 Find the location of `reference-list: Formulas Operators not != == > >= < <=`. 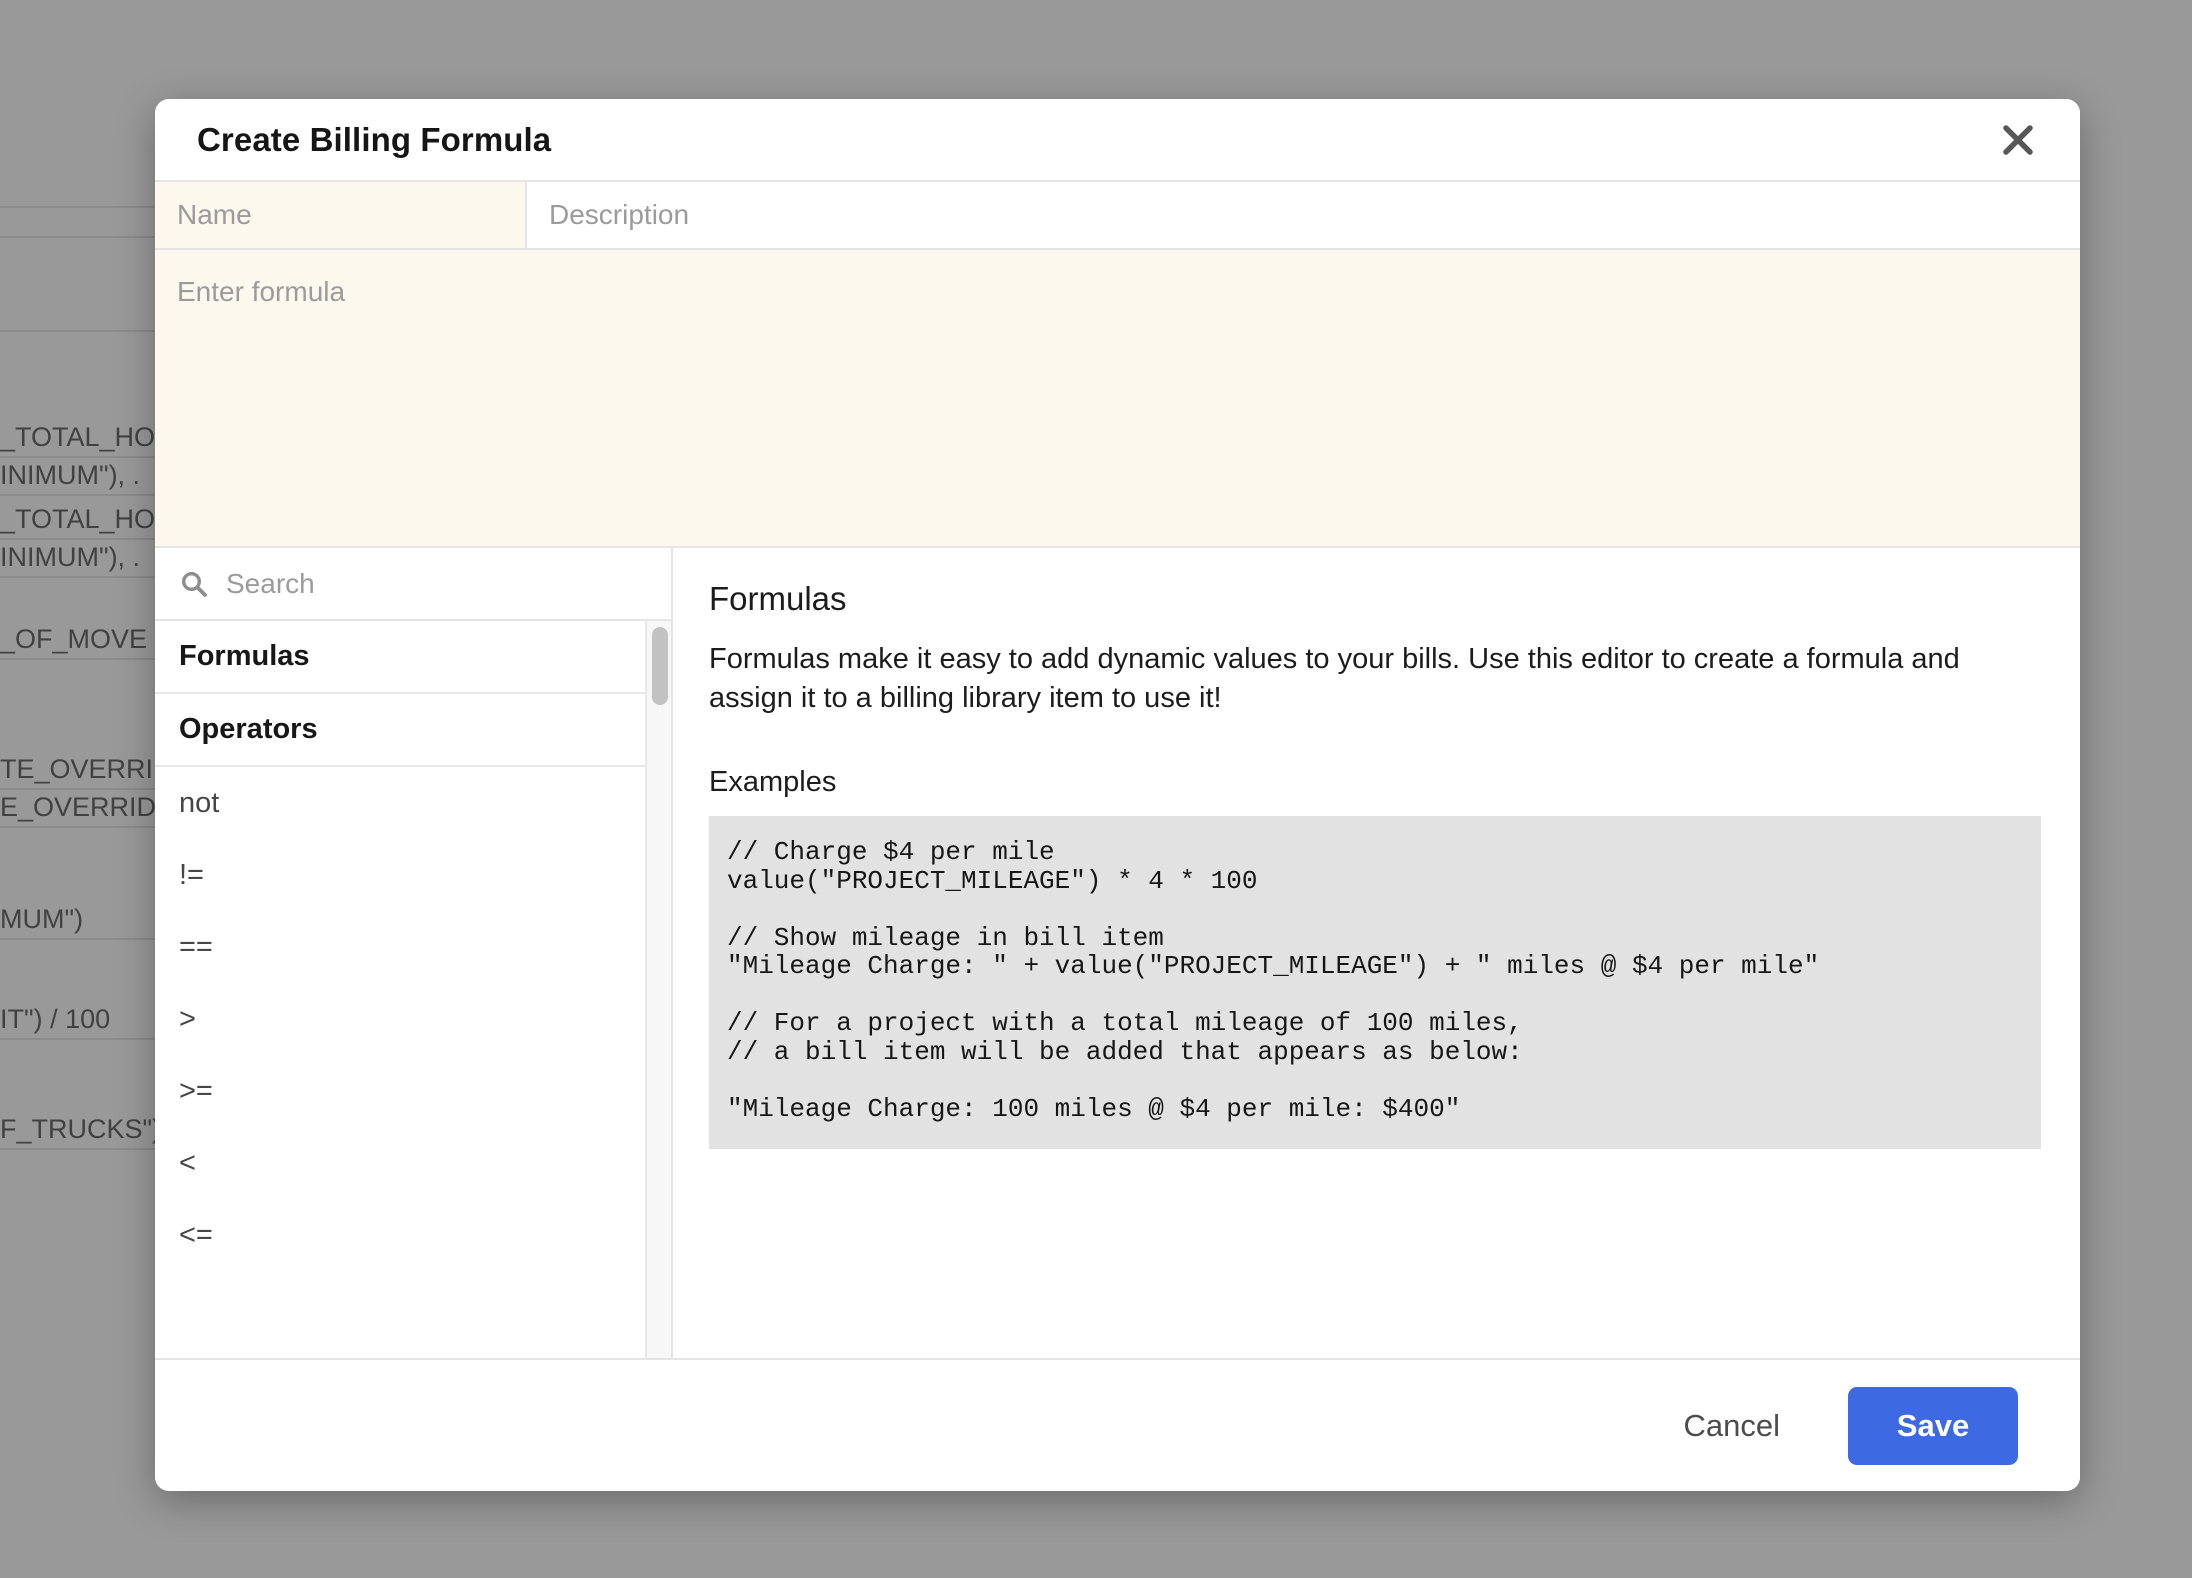

reference-list: Formulas Operators not != == > >= < <= is located at coordinates (400, 989).